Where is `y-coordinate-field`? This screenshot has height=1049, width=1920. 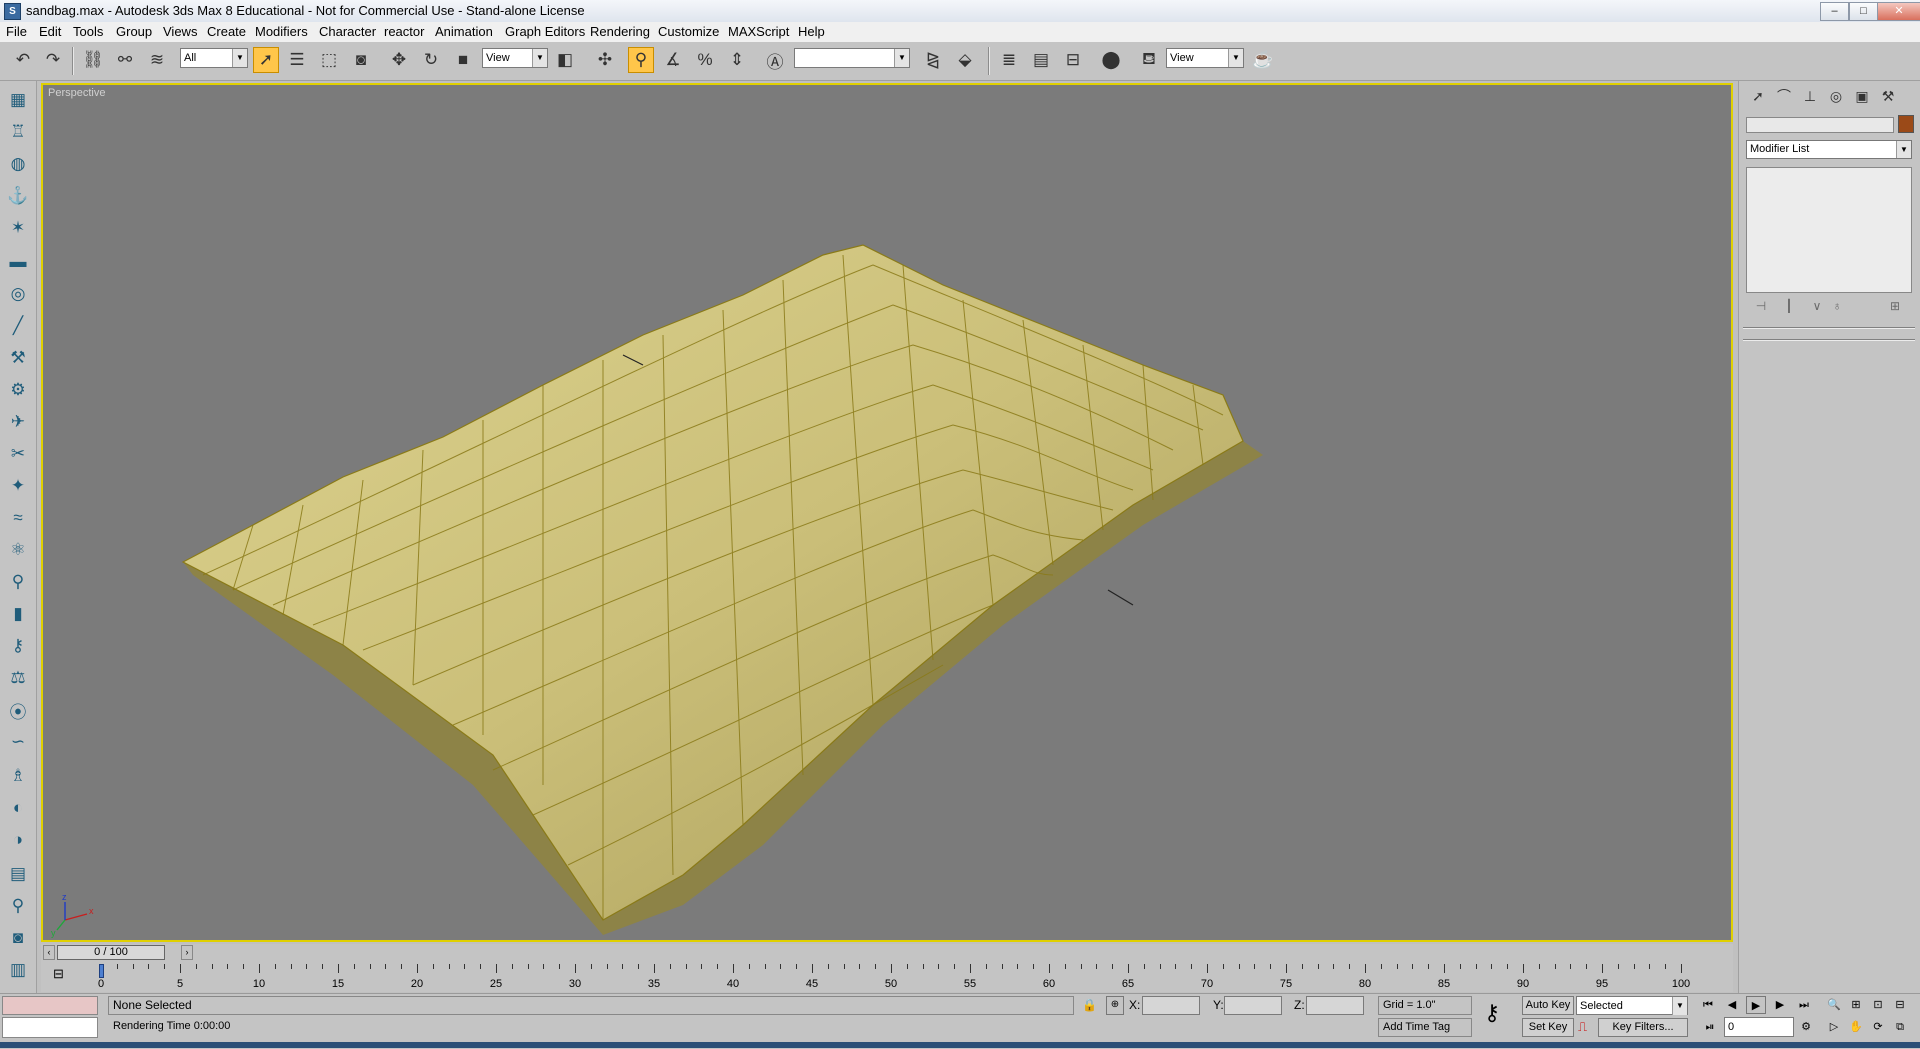 y-coordinate-field is located at coordinates (1253, 1005).